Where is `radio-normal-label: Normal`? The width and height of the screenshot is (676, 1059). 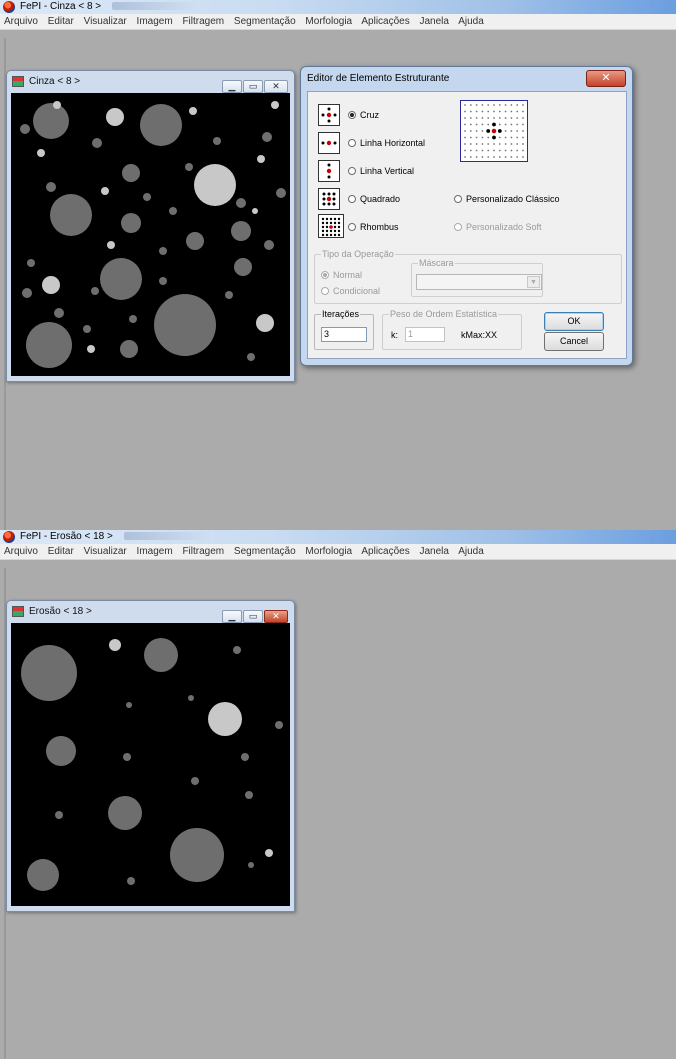
radio-normal-label: Normal is located at coordinates (348, 275).